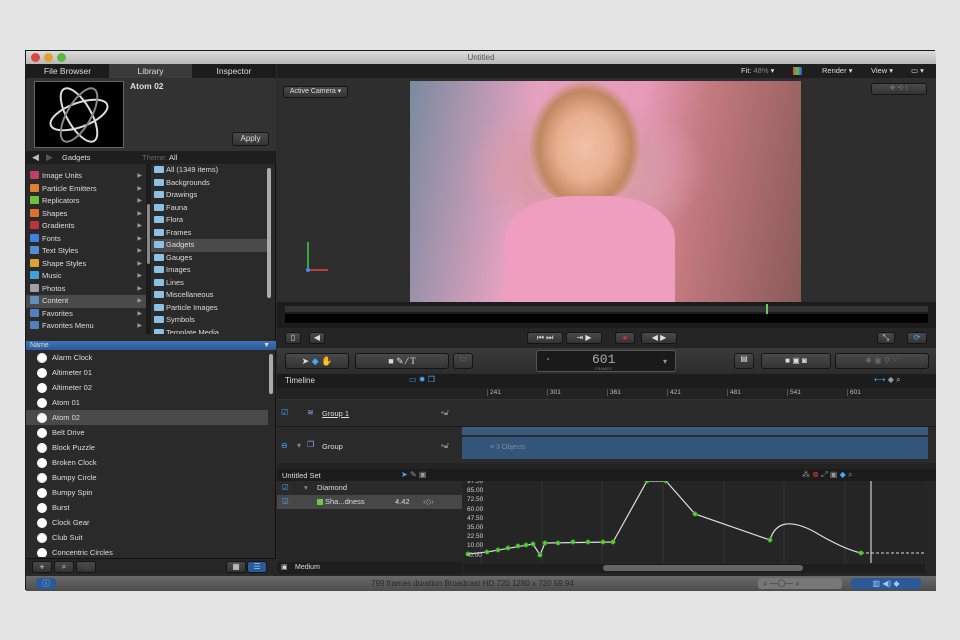 The image size is (960, 640). Describe the element at coordinates (886, 583) in the screenshot. I see `timing-pane-toggles: ▥ ◀) ◆` at that location.